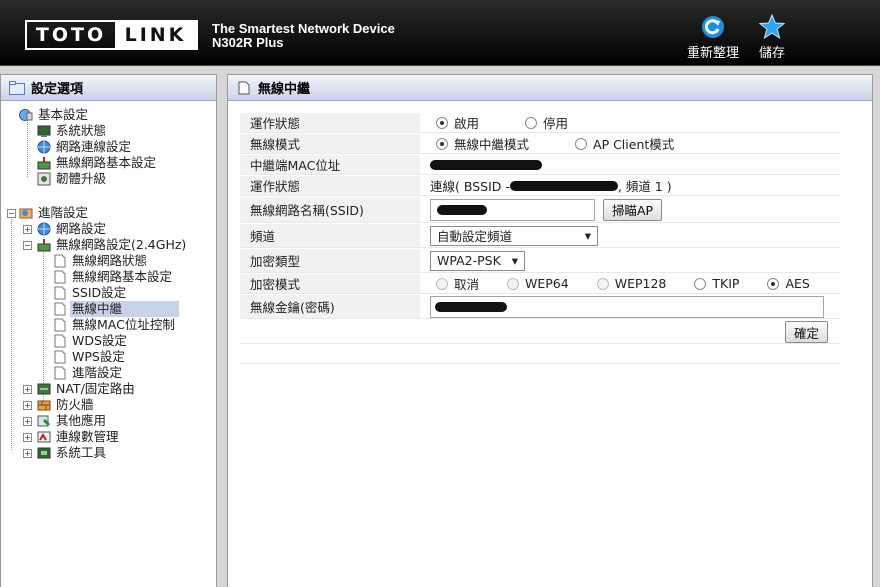 The image size is (880, 587). What do you see at coordinates (540, 261) in the screenshot?
I see `row-encryption-type: 加密類型 WPA2-PSK ▾` at bounding box center [540, 261].